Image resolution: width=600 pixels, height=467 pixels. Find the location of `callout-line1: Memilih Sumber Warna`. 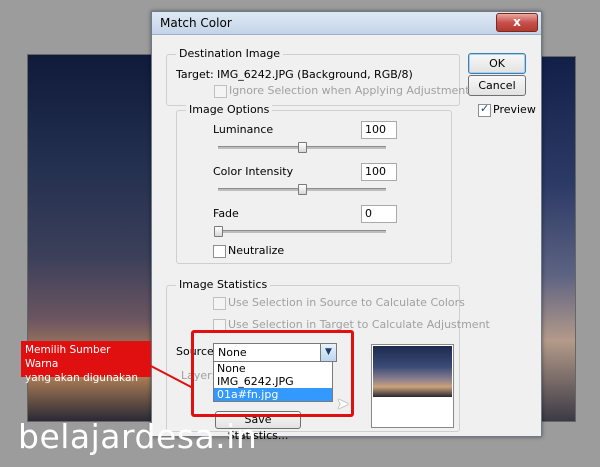

callout-line1: Memilih Sumber Warna is located at coordinates (68, 357).